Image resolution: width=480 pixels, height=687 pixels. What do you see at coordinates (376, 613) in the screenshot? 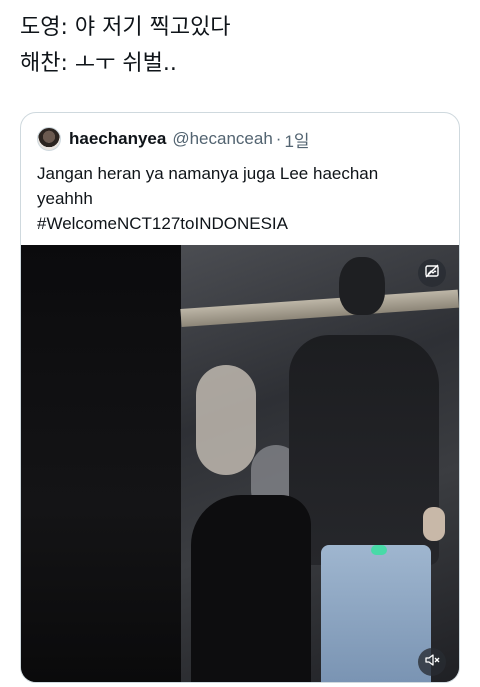
I see `video-person-jeans` at bounding box center [376, 613].